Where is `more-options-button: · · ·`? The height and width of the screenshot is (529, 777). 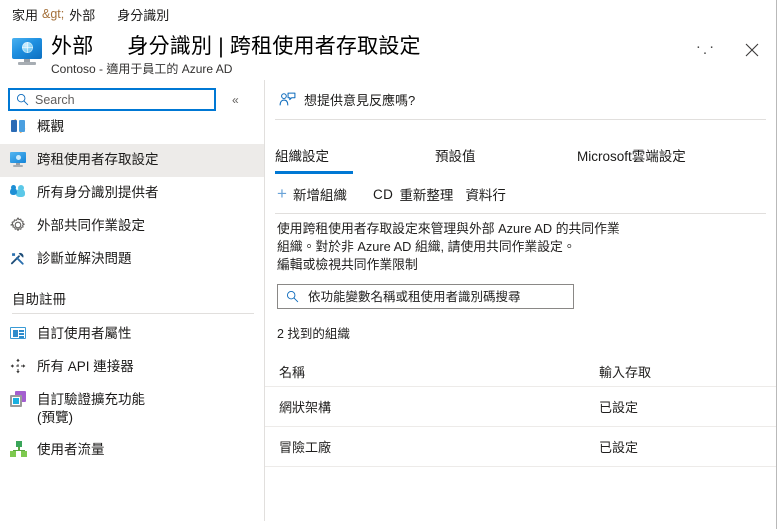 more-options-button: · · · is located at coordinates (706, 50).